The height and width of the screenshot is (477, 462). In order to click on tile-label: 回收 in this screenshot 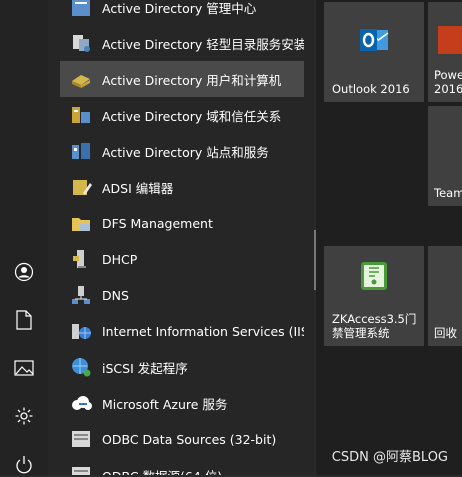, I will do `click(445, 333)`.